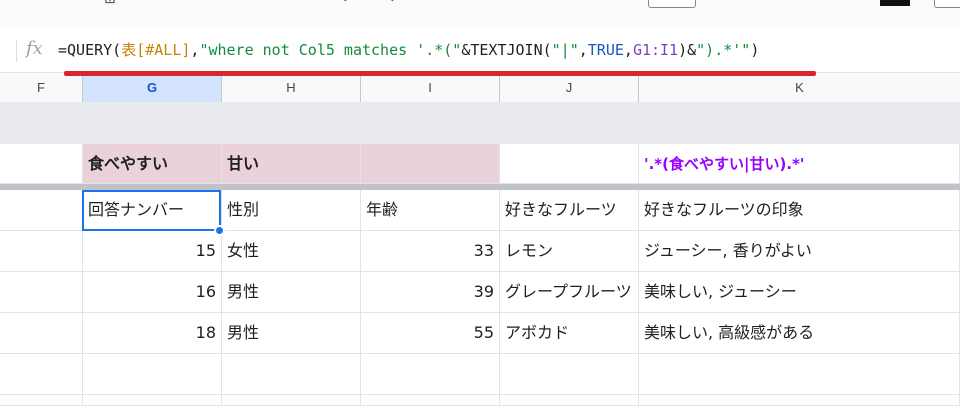  What do you see at coordinates (152, 333) in the screenshot?
I see `cell-g-answer-number: 18` at bounding box center [152, 333].